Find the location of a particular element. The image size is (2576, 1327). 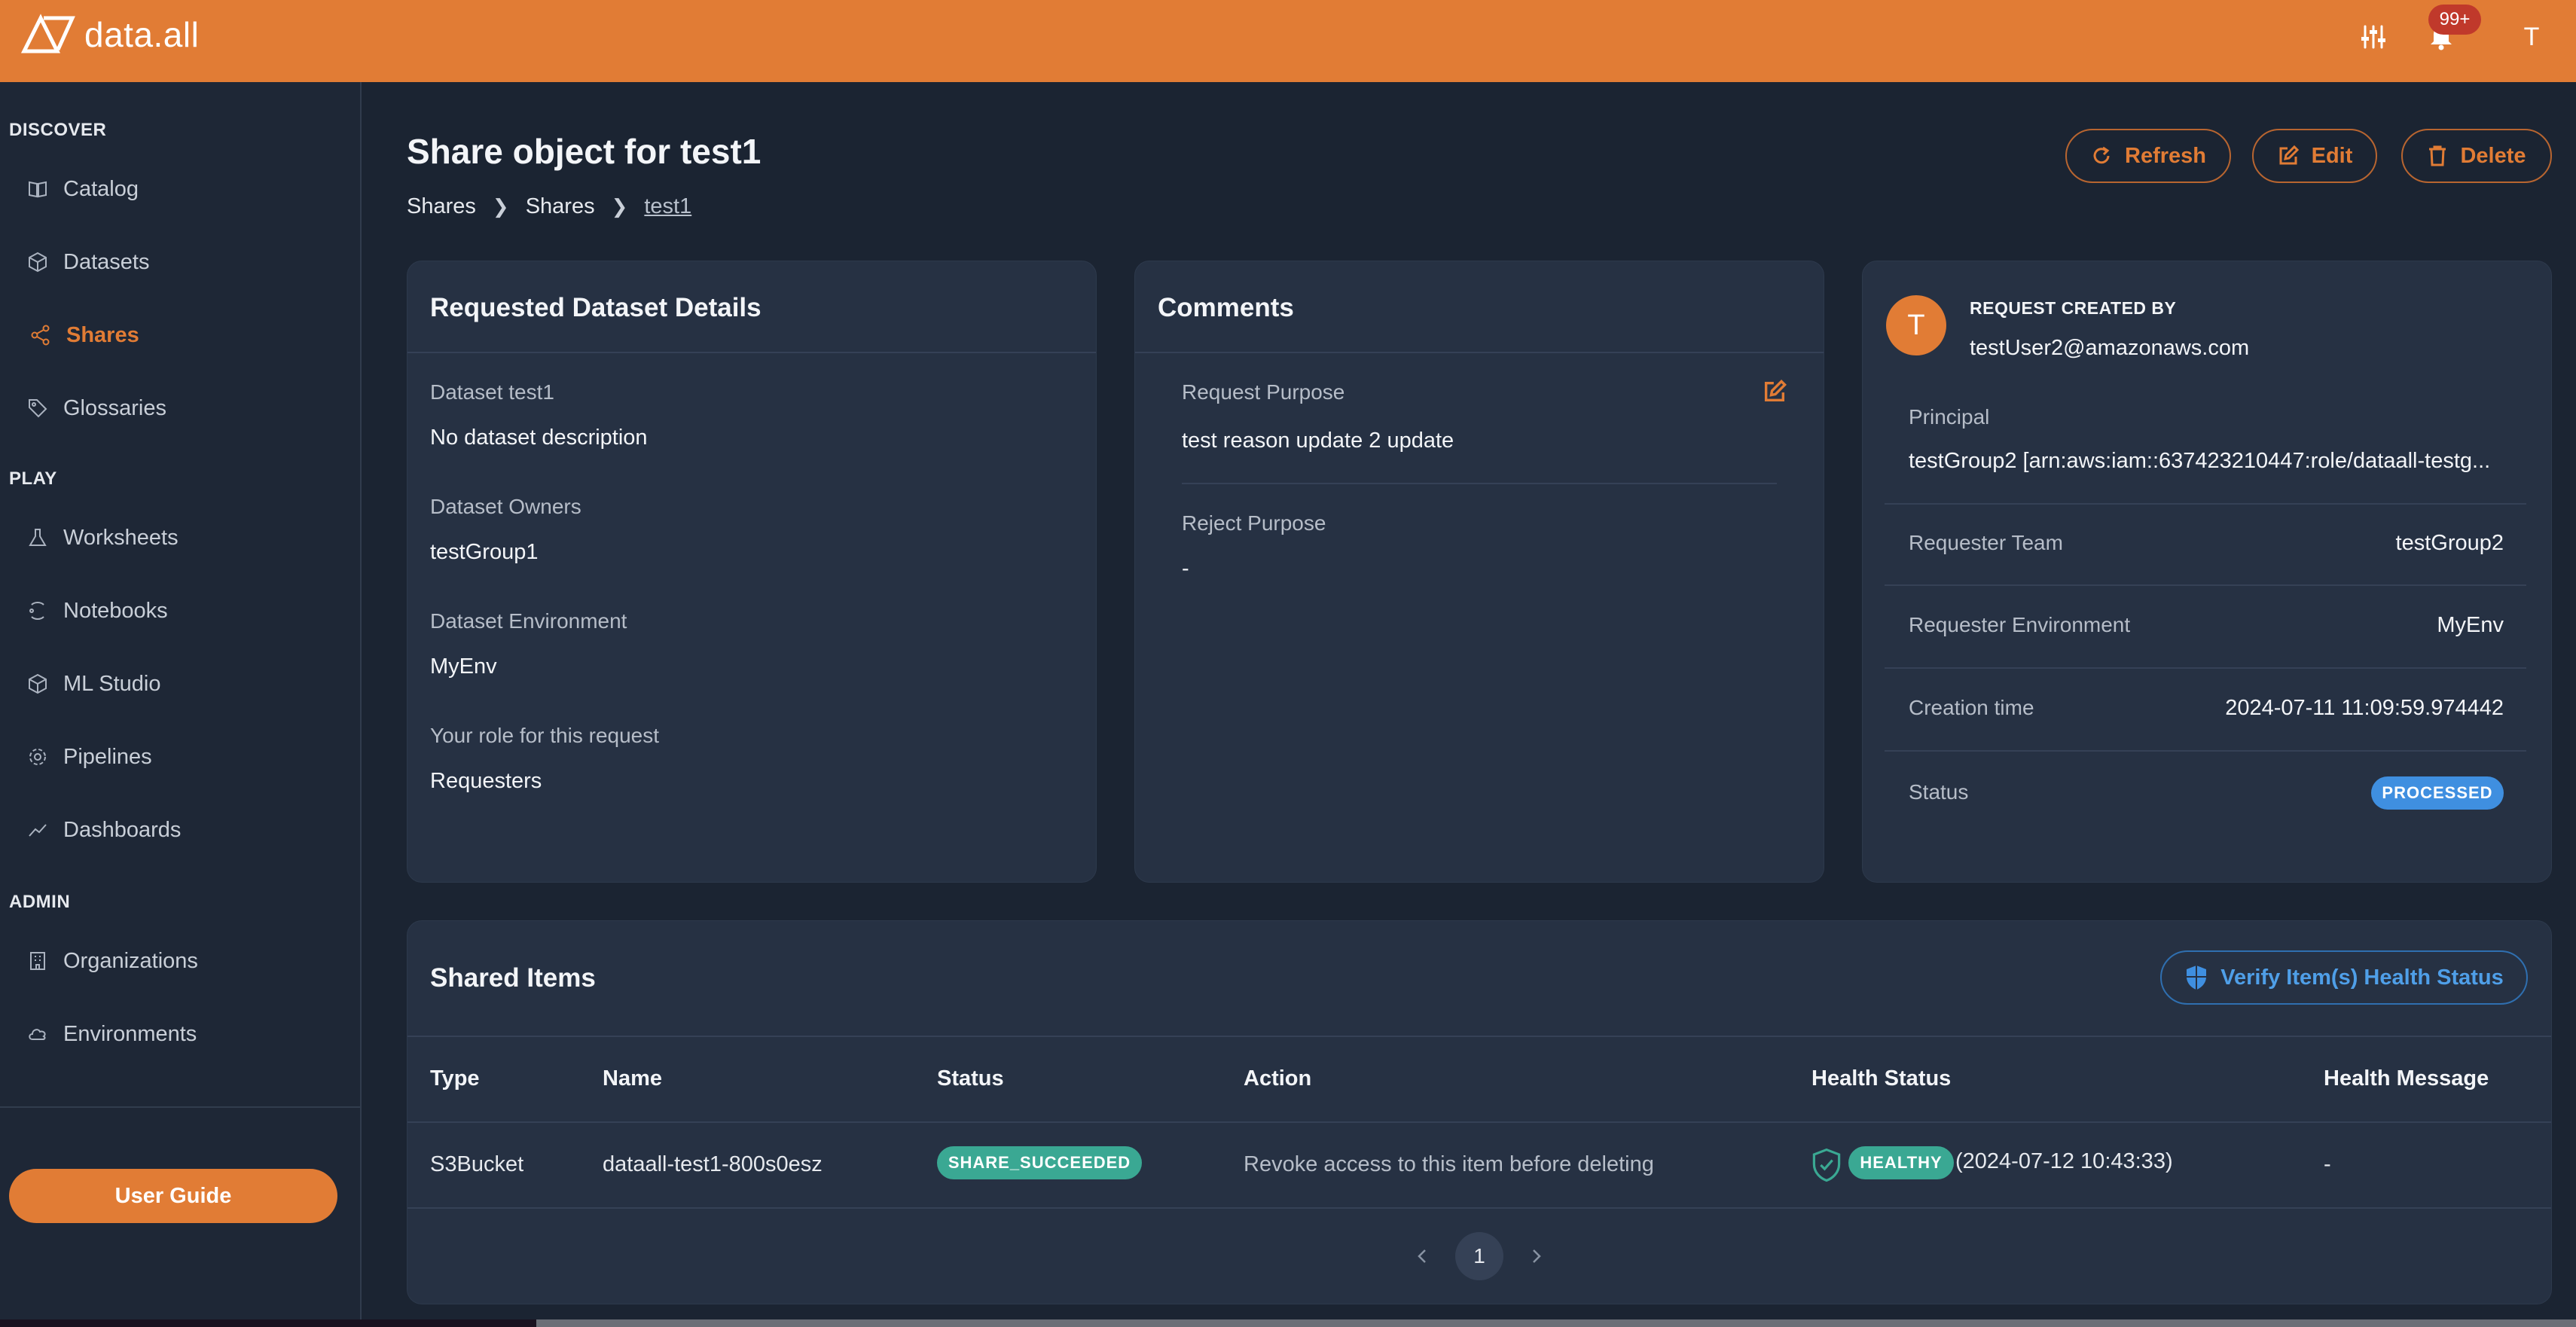

sidebar-item-label: Notebooks is located at coordinates (116, 610).